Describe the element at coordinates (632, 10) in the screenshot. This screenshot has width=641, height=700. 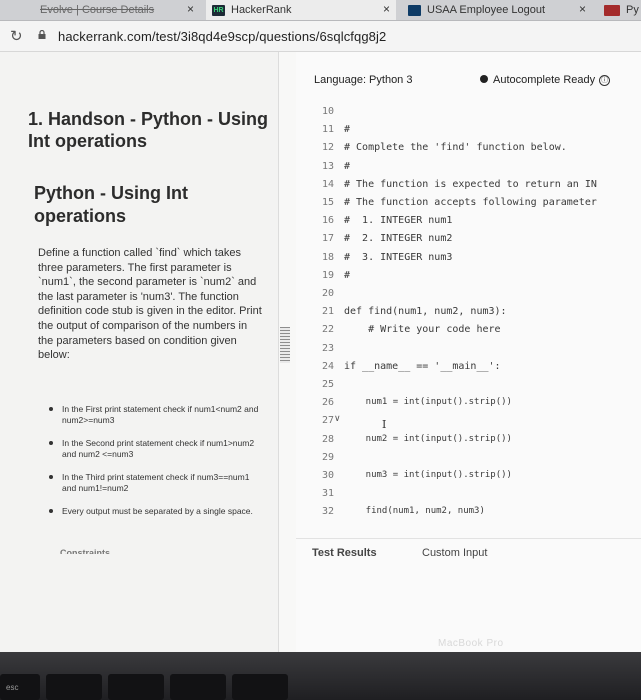
I see `tab-label: Py` at that location.